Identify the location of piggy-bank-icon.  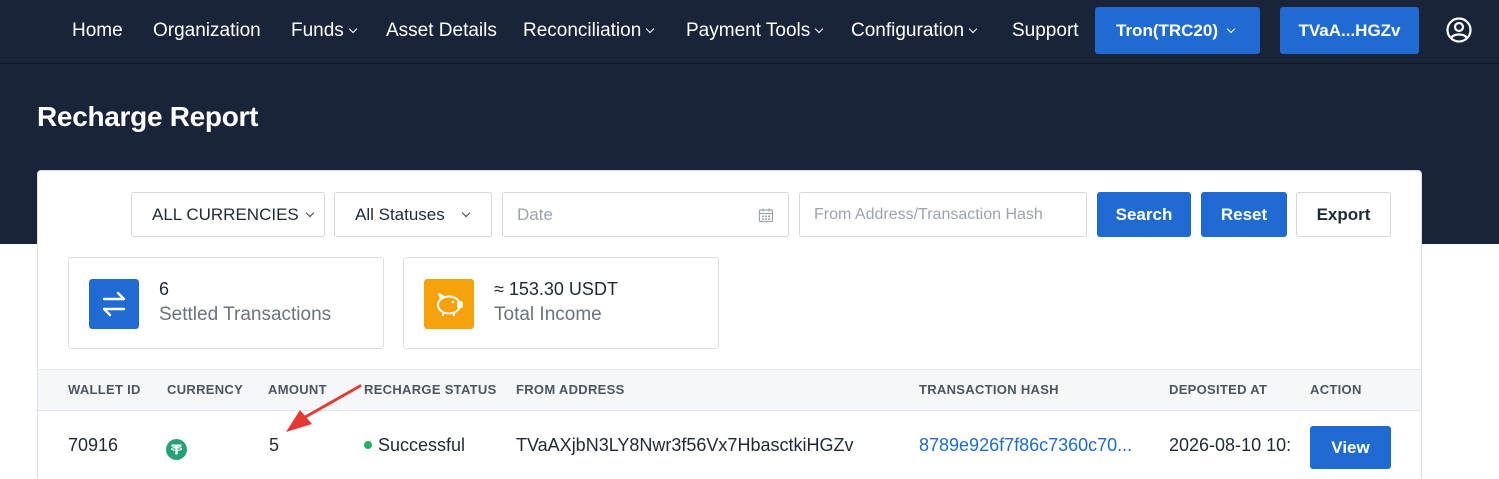
(449, 304).